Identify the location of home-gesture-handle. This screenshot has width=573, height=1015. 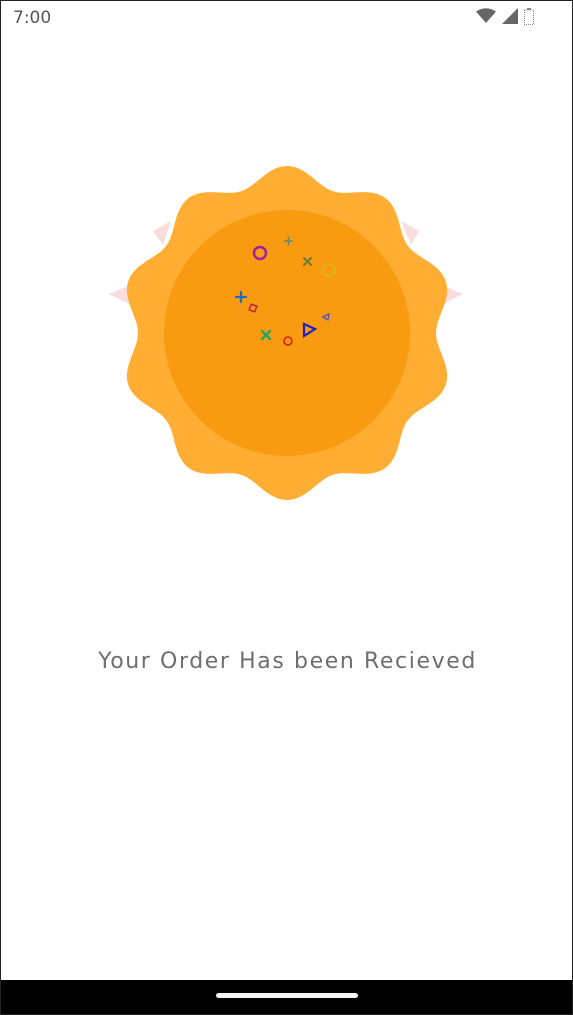
(287, 995).